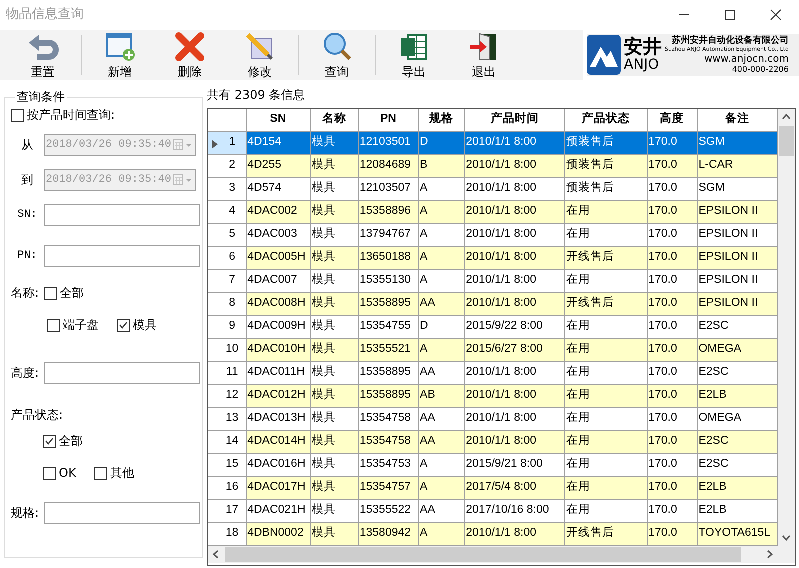 The image size is (799, 568). Describe the element at coordinates (278, 120) in the screenshot. I see `column-header: SN` at that location.